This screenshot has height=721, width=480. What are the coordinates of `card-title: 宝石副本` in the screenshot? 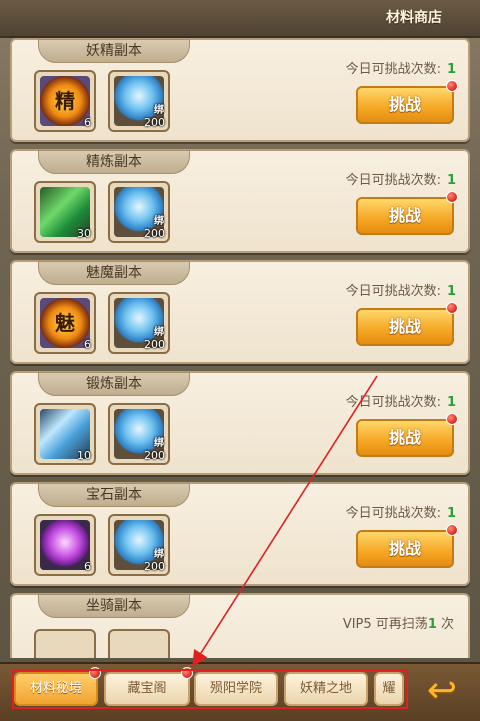 It's located at (114, 495).